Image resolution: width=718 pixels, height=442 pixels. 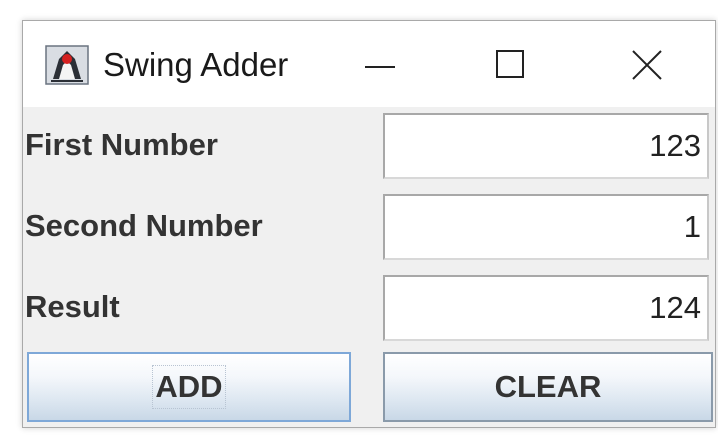 I want to click on add-button-label: ADD, so click(x=189, y=387).